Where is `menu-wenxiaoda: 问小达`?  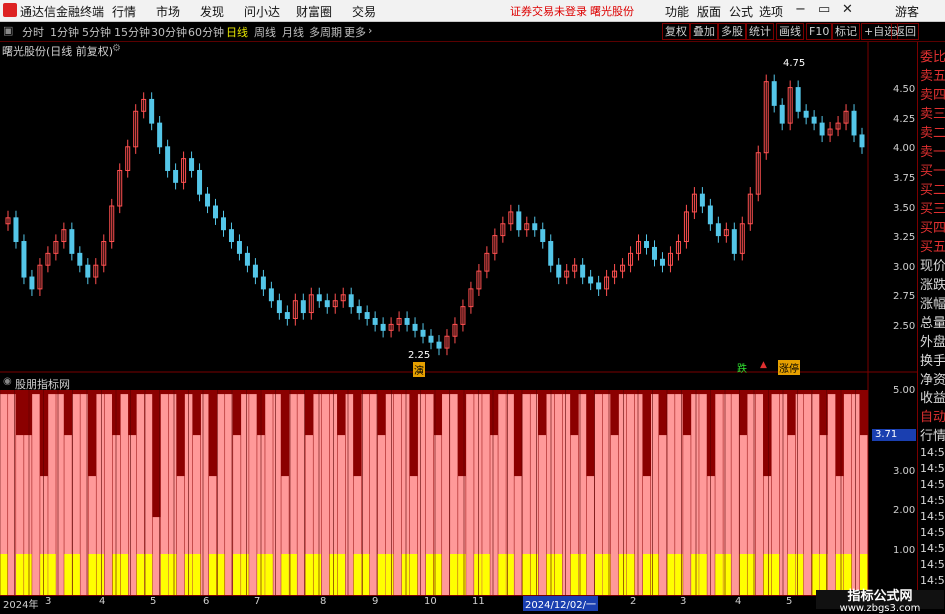 menu-wenxiaoda: 问小达 is located at coordinates (262, 11).